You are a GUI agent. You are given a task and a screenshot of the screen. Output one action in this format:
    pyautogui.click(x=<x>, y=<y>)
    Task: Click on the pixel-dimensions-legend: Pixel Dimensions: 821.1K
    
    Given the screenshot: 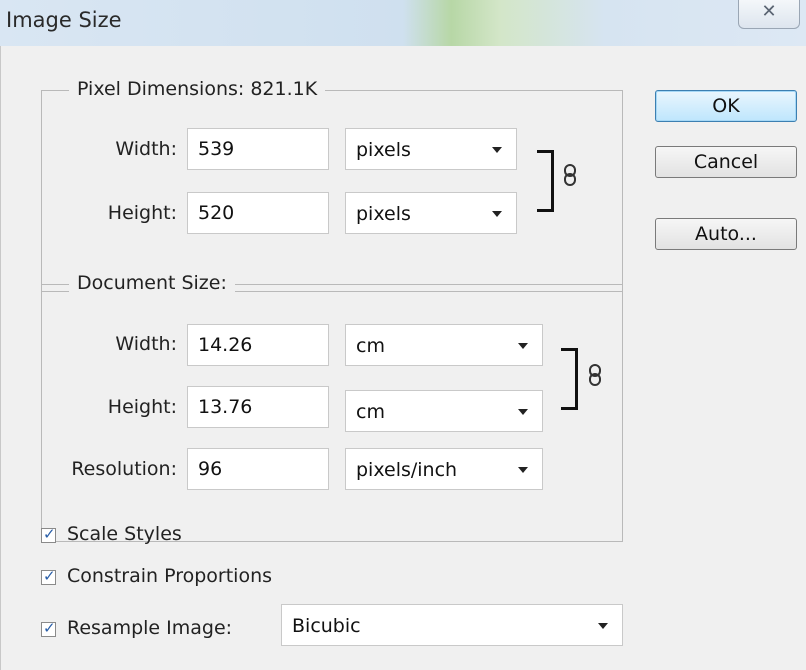 What is the action you would take?
    pyautogui.click(x=197, y=89)
    